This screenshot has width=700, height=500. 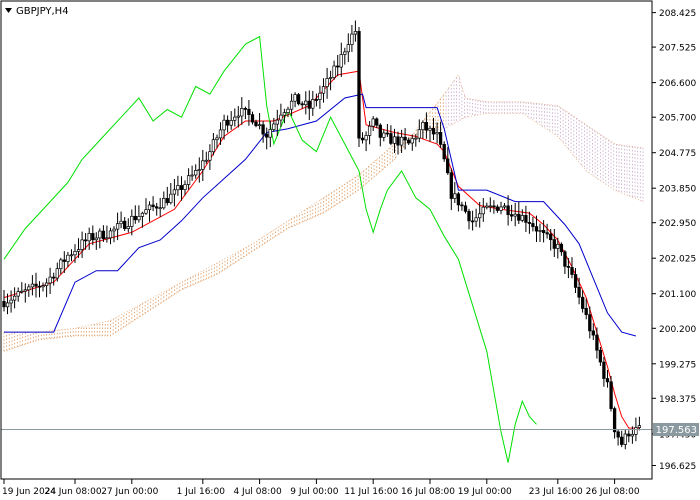 I want to click on y-tick-label: 202.950, so click(x=677, y=224).